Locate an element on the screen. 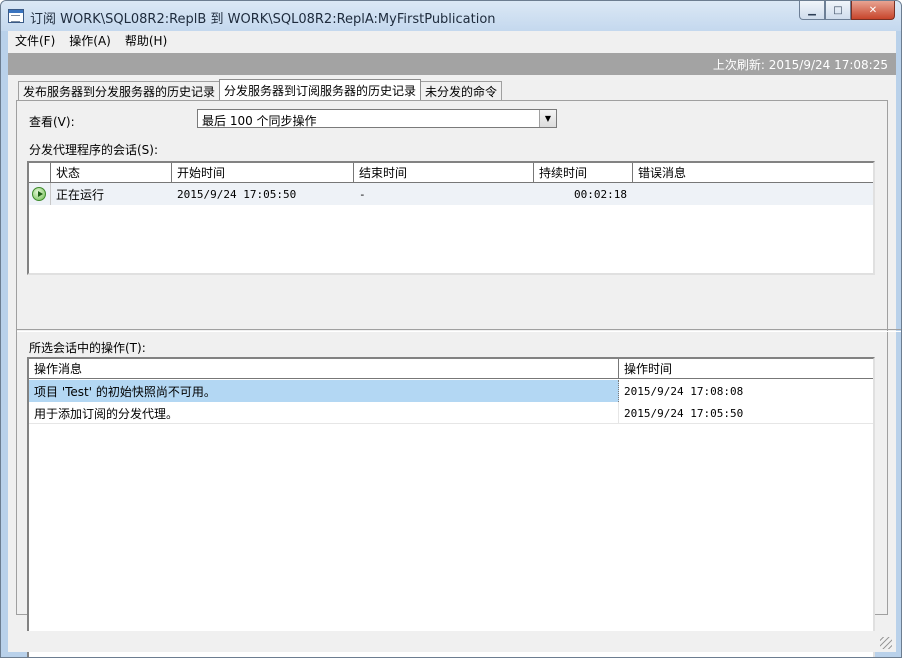 This screenshot has height=658, width=902. menu-file: 文件(F) is located at coordinates (35, 40).